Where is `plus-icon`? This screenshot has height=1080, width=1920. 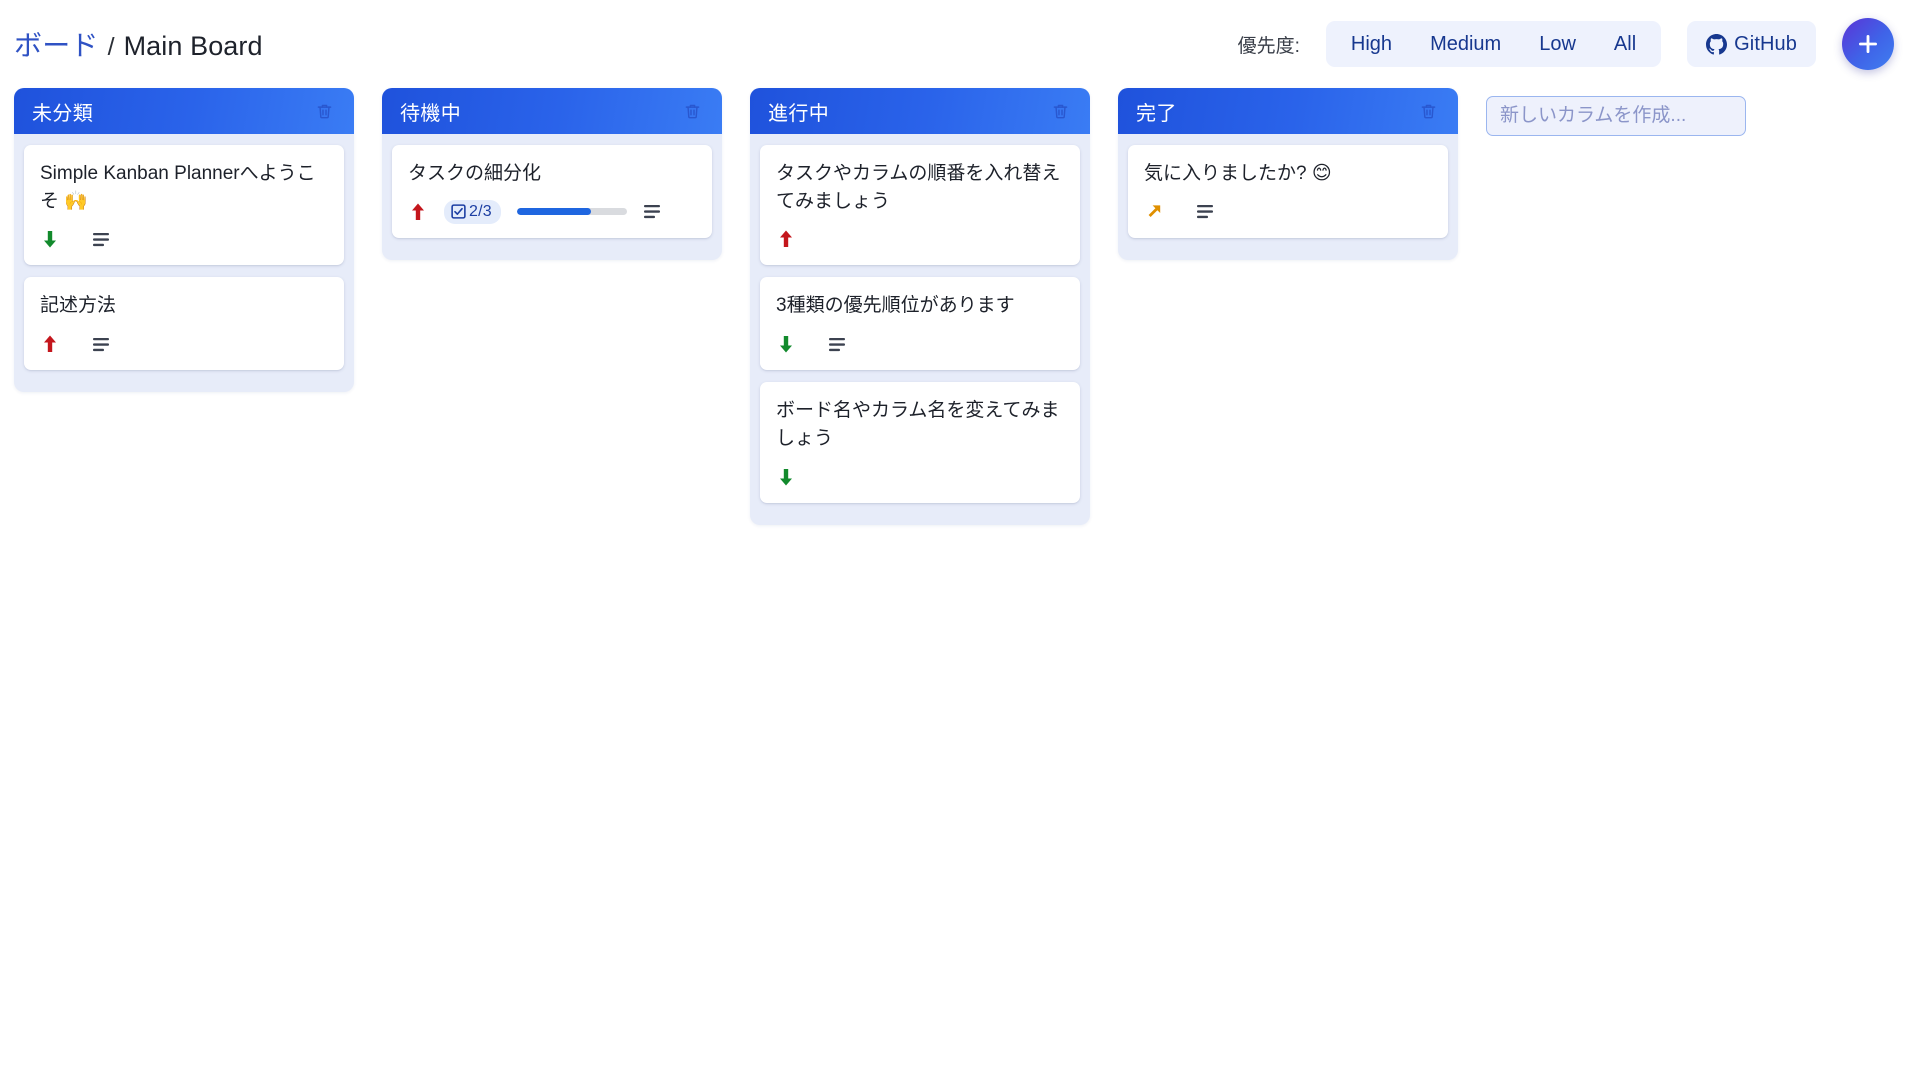 plus-icon is located at coordinates (1868, 44).